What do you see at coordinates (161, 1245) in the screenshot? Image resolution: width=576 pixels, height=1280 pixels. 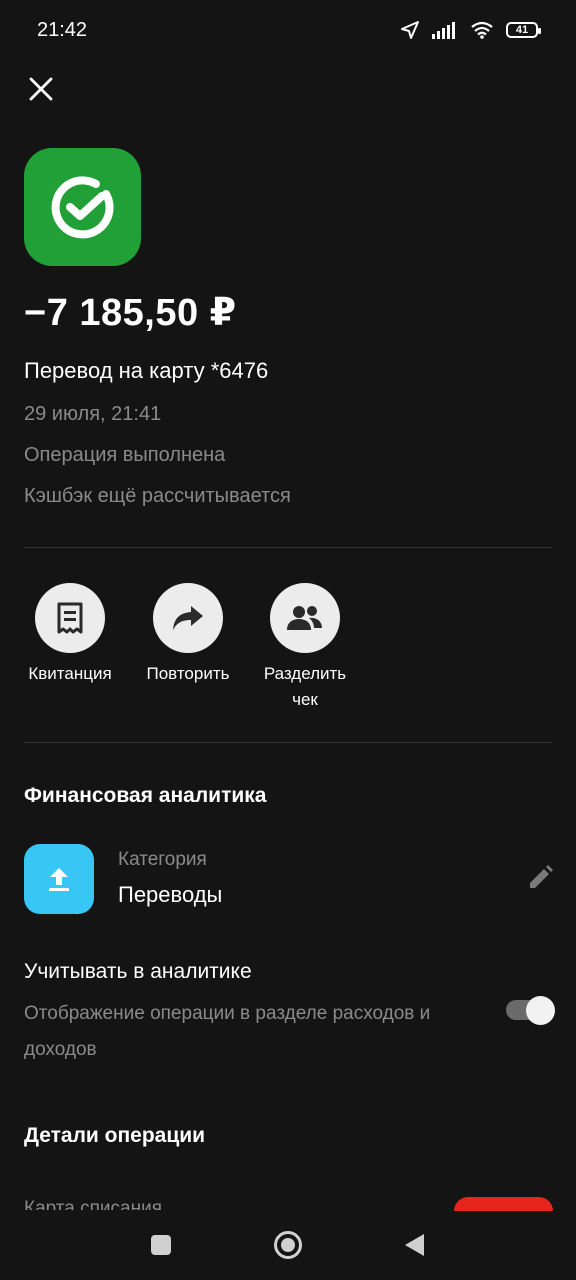 I see `recents-icon` at bounding box center [161, 1245].